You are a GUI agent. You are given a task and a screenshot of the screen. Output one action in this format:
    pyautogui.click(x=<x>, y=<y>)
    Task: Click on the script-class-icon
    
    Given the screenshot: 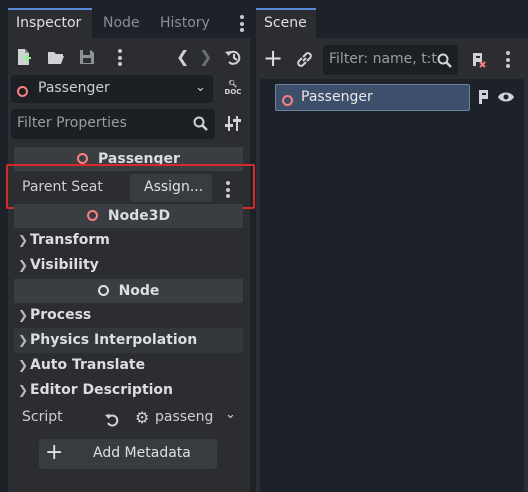 What is the action you would take?
    pyautogui.click(x=83, y=158)
    